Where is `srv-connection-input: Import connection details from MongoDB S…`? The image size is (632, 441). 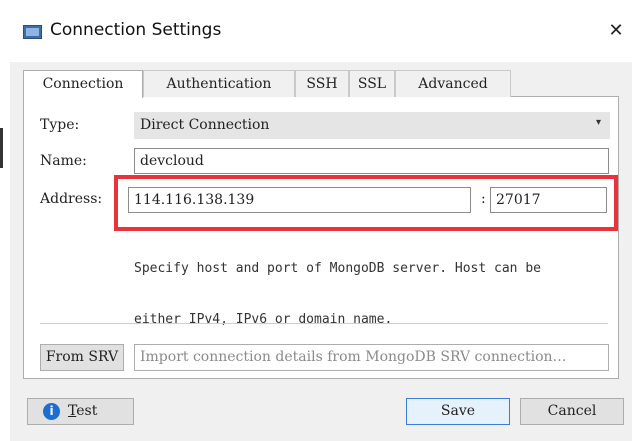
srv-connection-input: Import connection details from MongoDB S… is located at coordinates (371, 357).